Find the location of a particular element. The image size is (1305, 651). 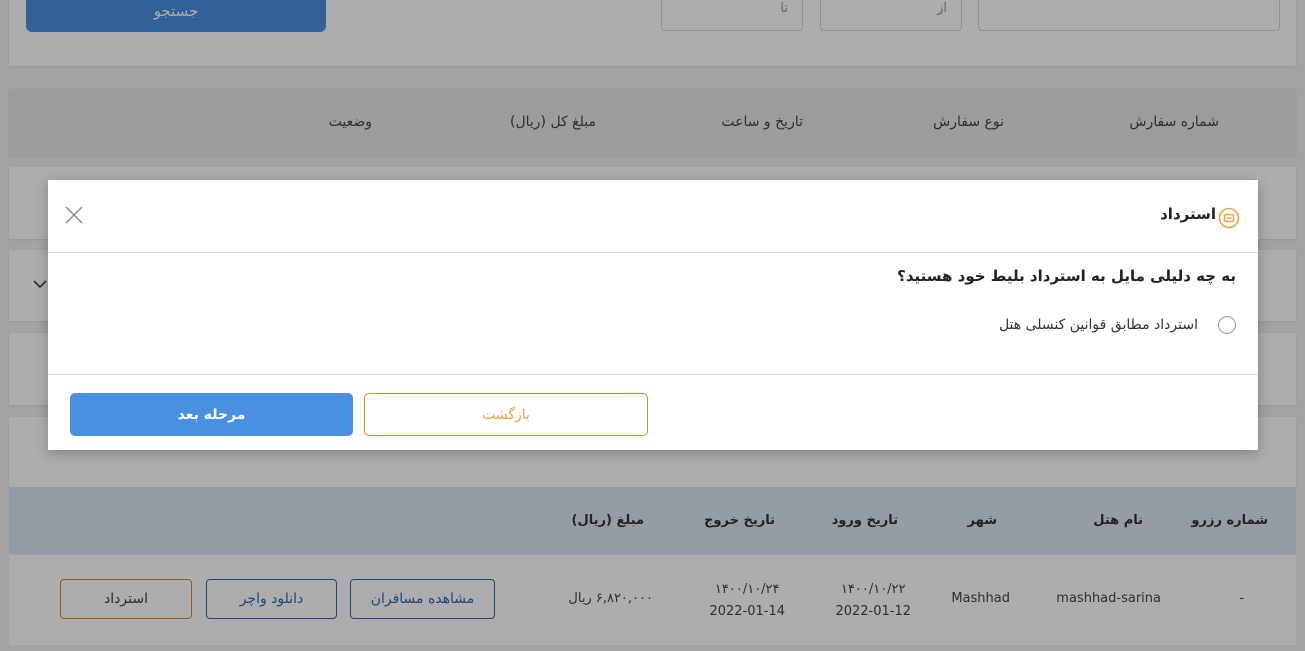

modal-header: استرداد is located at coordinates (653, 216).